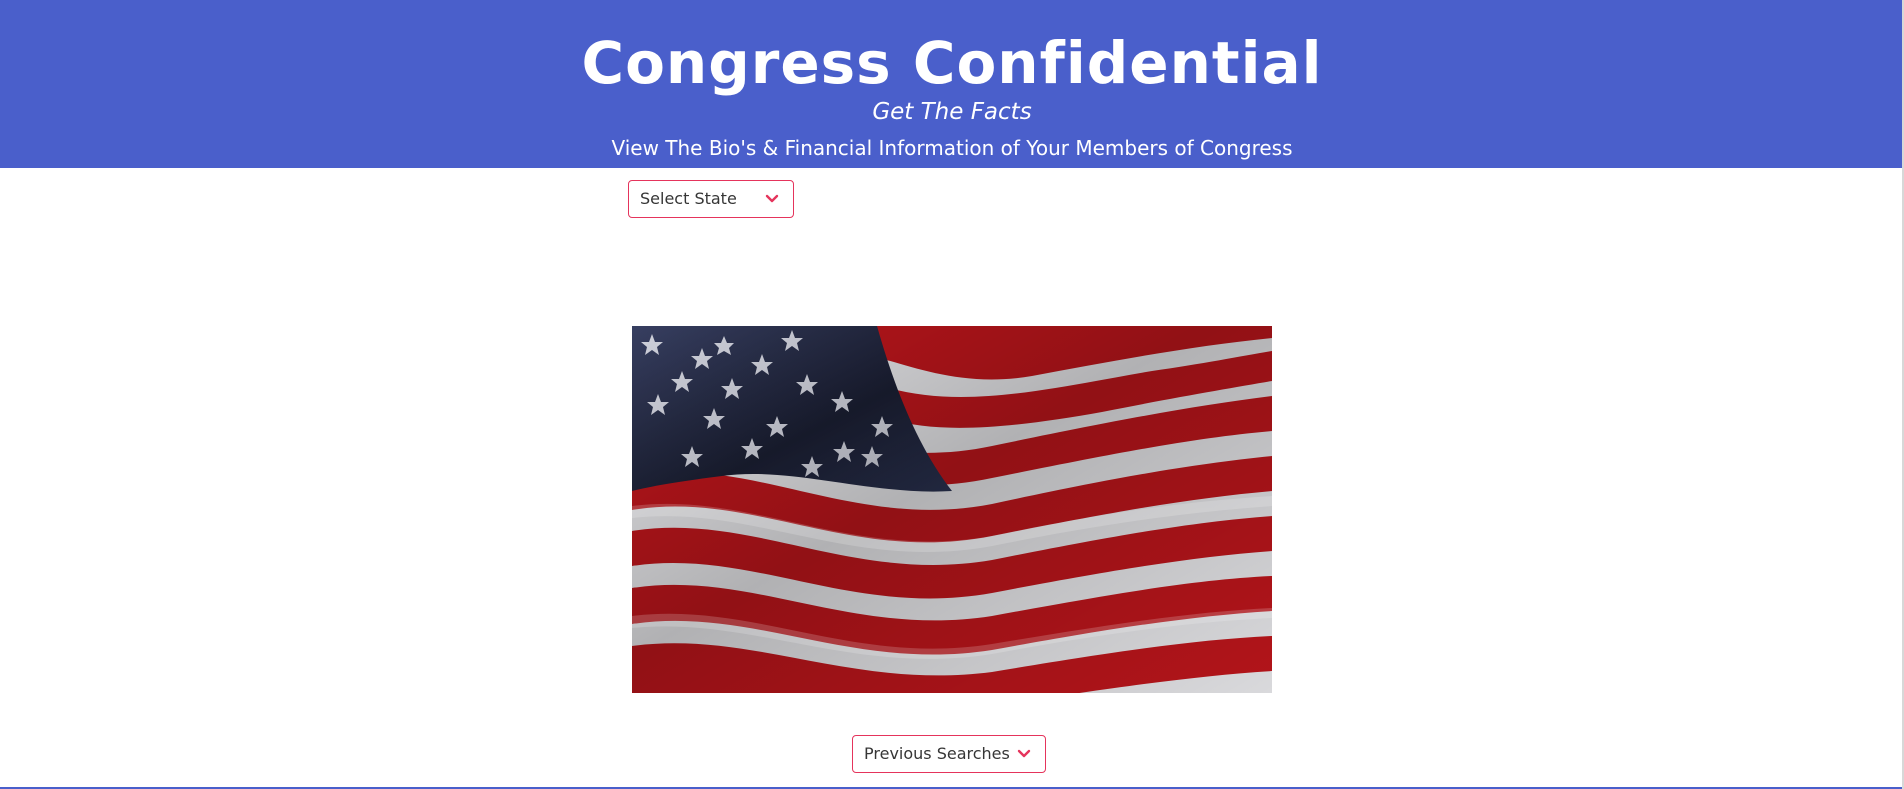 Image resolution: width=1904 pixels, height=789 pixels. I want to click on state-select-value: Select State, so click(688, 198).